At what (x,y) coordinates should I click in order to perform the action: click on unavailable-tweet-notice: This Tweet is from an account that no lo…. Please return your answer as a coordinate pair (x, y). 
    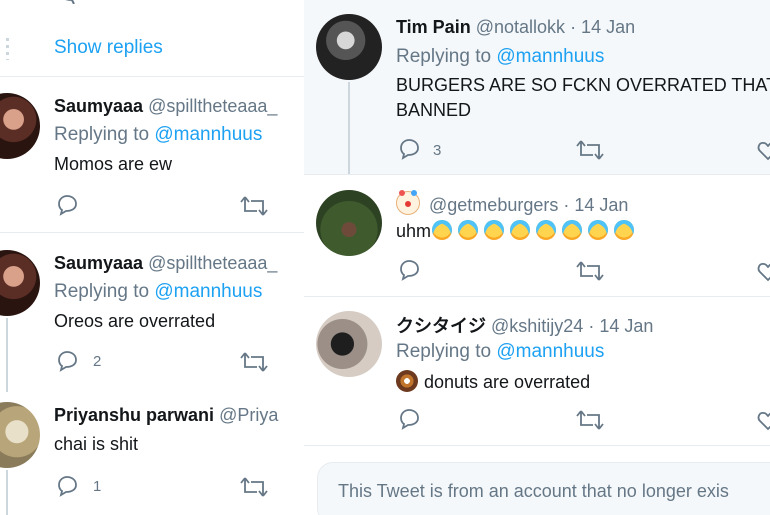
    Looking at the image, I should click on (543, 488).